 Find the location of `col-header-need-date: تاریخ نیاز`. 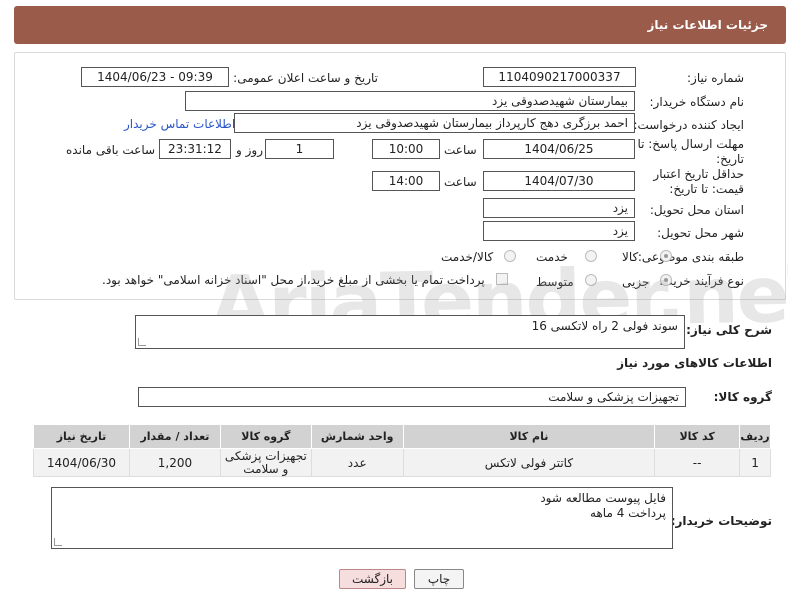

col-header-need-date: تاریخ نیاز is located at coordinates (81, 436).